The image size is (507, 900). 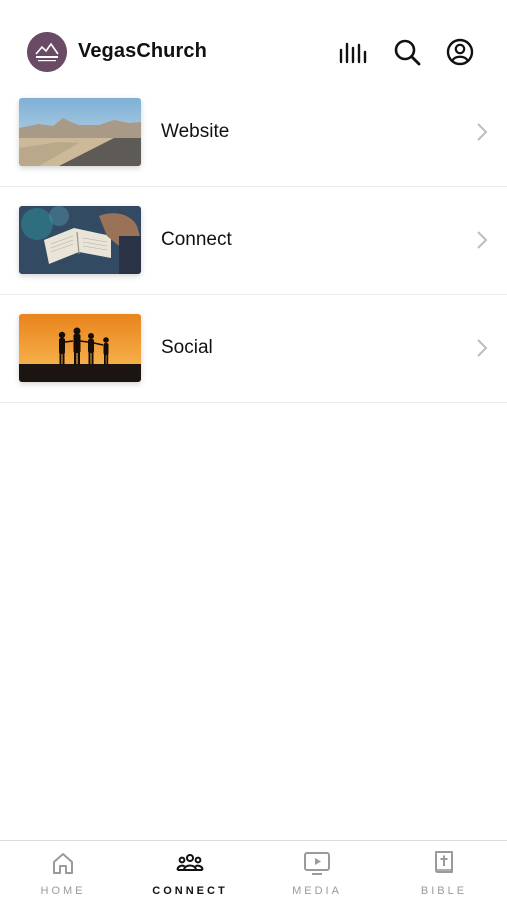 I want to click on audio-bars-icon, so click(x=352, y=52).